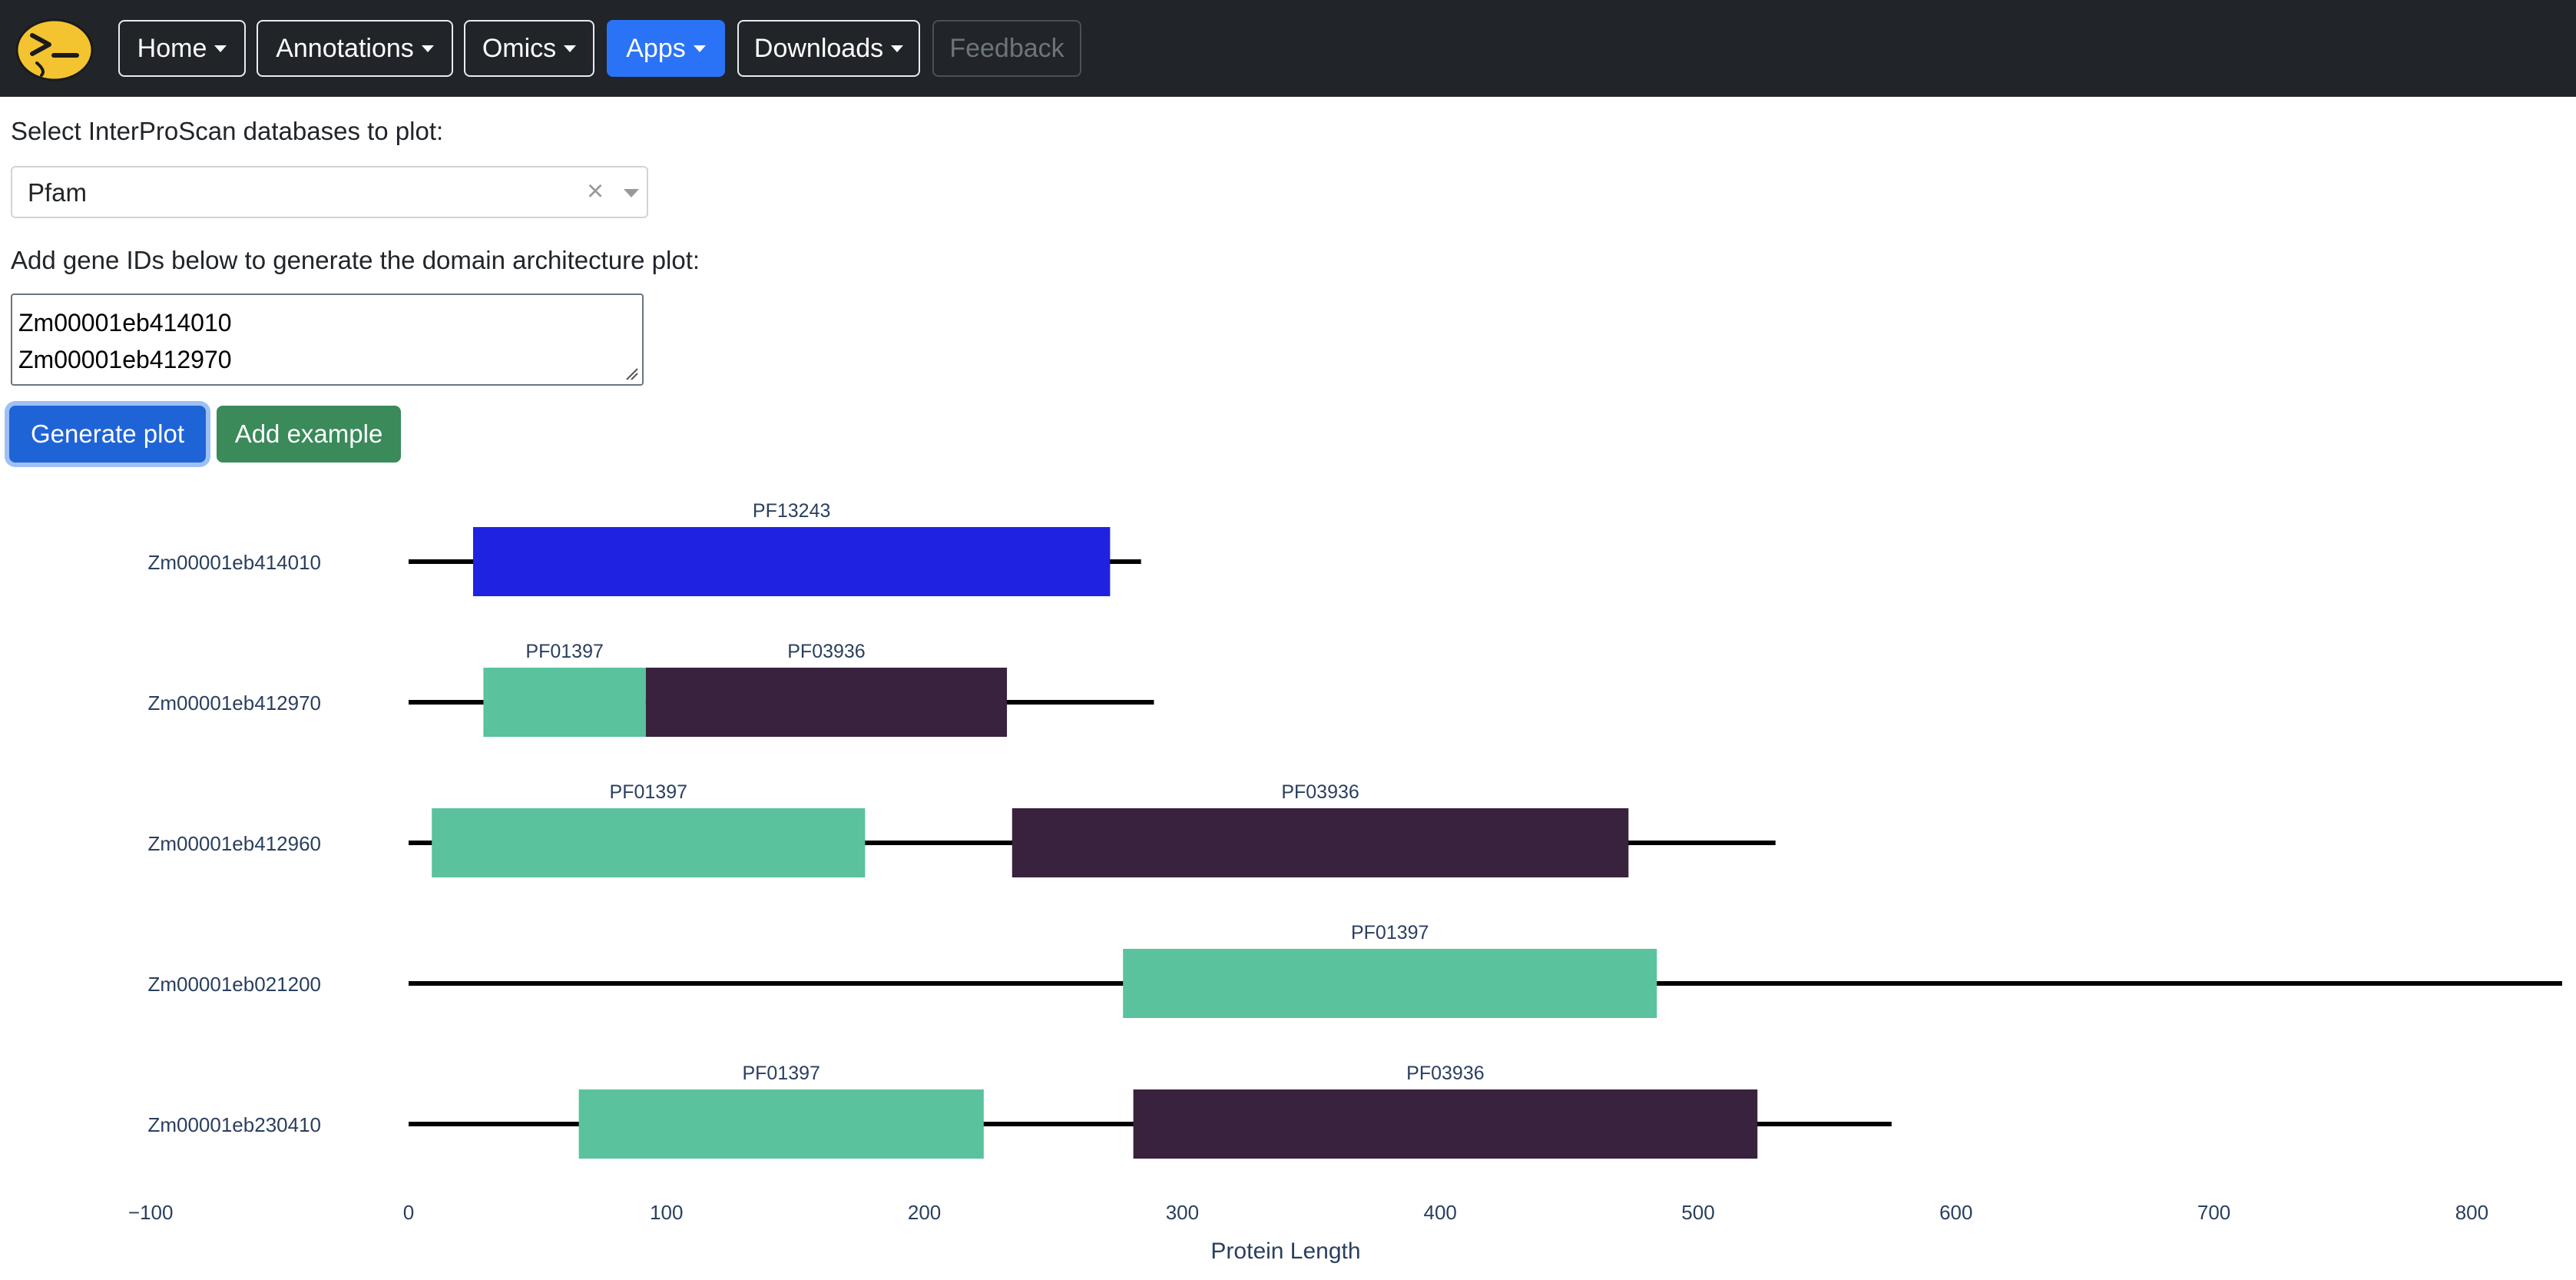 The image size is (2576, 1280). What do you see at coordinates (2213, 1212) in the screenshot?
I see `x-tick-label: 700` at bounding box center [2213, 1212].